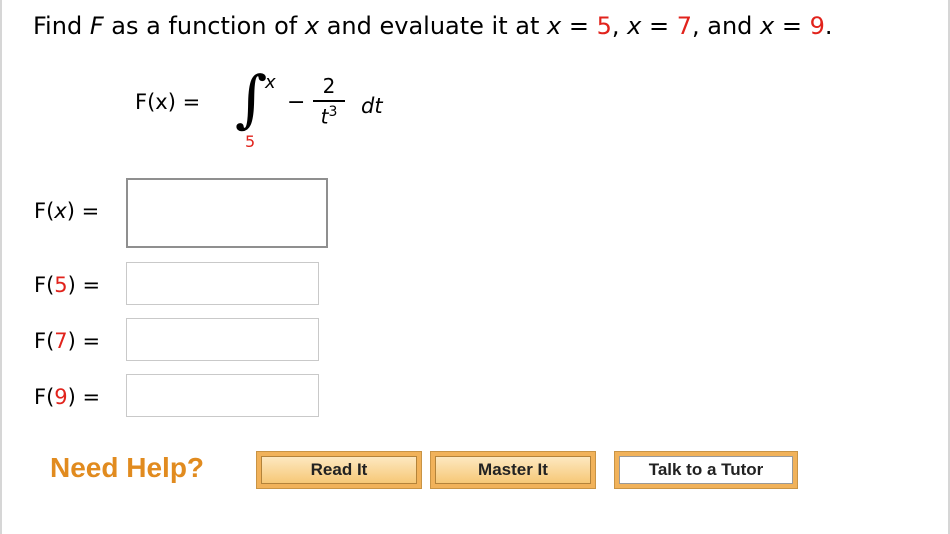  I want to click on integral-lower-limit: 5, so click(250, 141).